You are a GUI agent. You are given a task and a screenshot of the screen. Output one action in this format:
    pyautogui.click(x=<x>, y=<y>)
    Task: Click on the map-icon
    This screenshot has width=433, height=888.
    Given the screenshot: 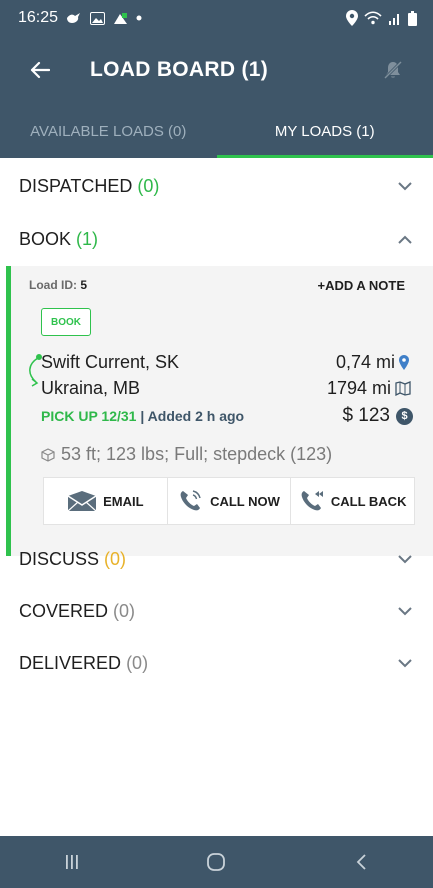 What is the action you would take?
    pyautogui.click(x=403, y=388)
    